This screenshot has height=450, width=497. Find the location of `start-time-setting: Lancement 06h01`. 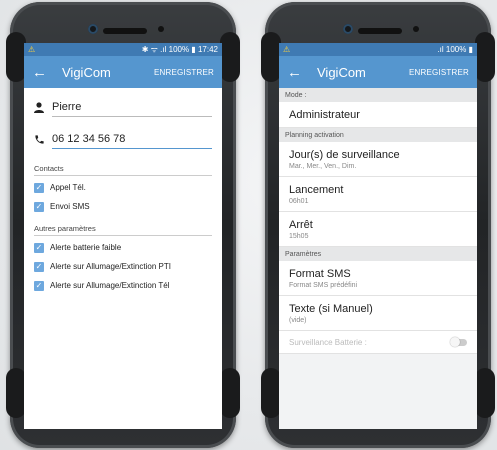

start-time-setting: Lancement 06h01 is located at coordinates (378, 194).